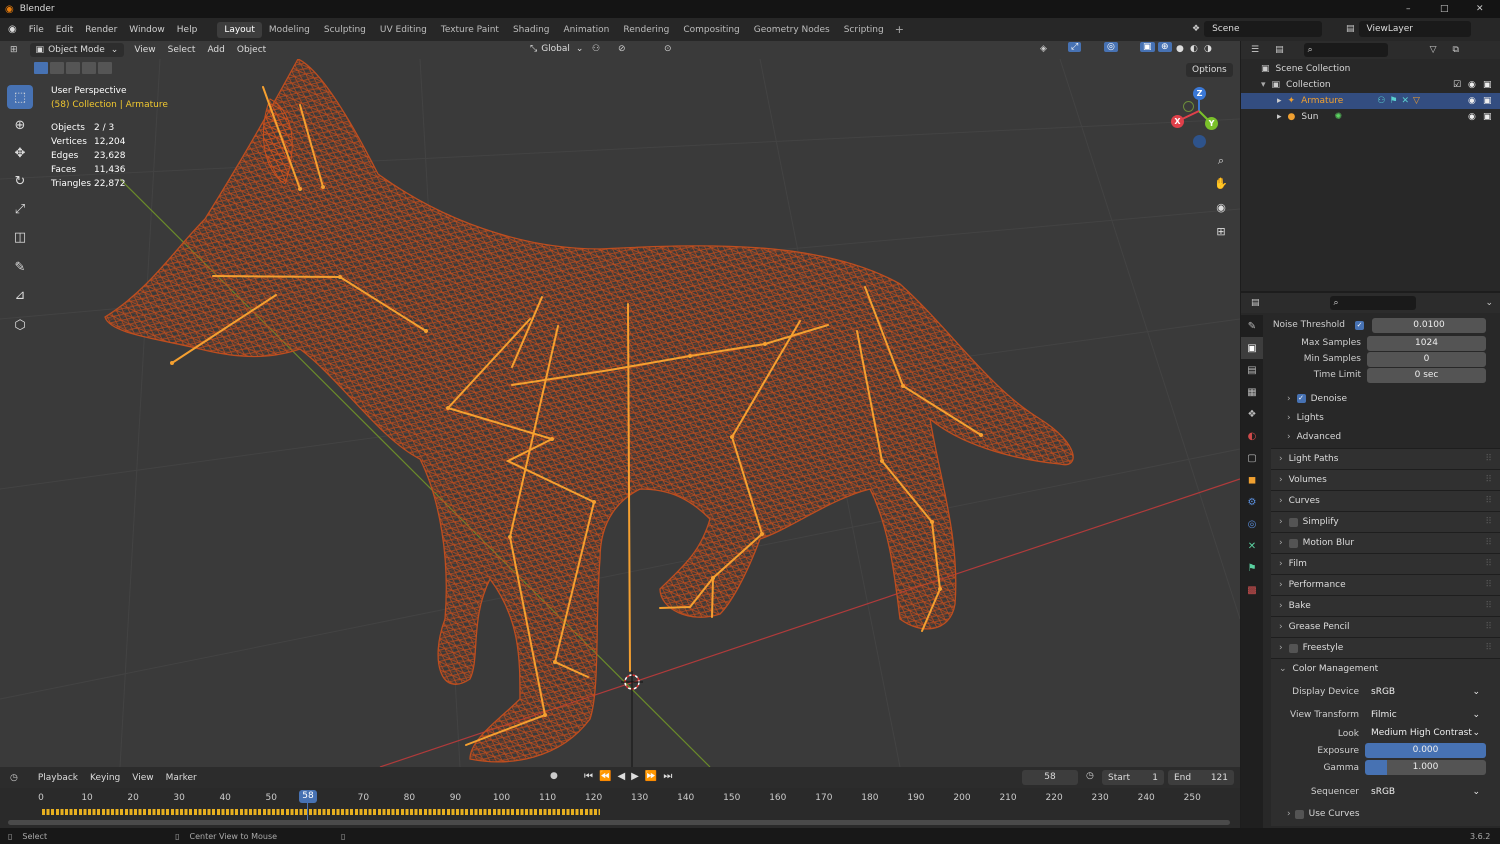 The width and height of the screenshot is (1500, 844). Describe the element at coordinates (1199, 93) in the screenshot. I see `gizmo-z-axis: Z` at that location.